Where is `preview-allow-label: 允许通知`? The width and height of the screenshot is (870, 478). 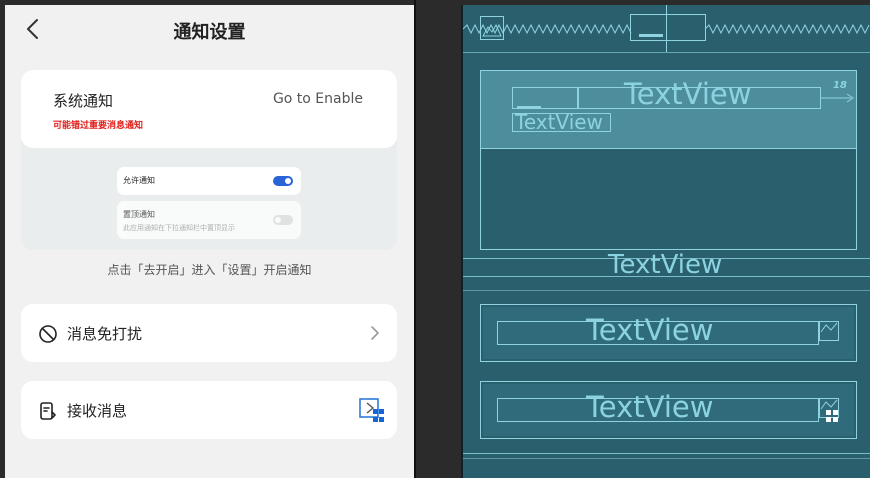 preview-allow-label: 允许通知 is located at coordinates (139, 180).